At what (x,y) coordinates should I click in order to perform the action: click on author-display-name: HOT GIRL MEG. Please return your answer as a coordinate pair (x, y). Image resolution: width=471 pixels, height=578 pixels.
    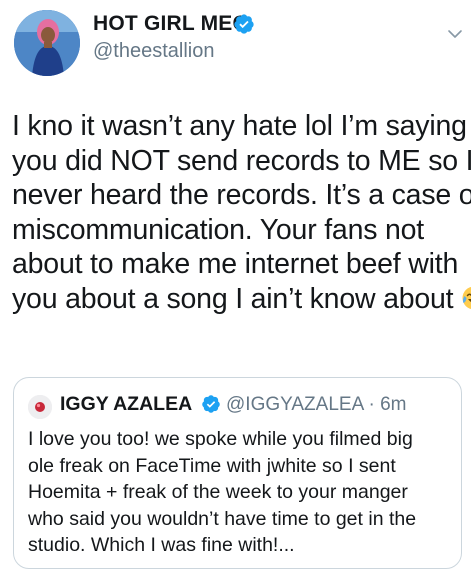
    Looking at the image, I should click on (171, 24).